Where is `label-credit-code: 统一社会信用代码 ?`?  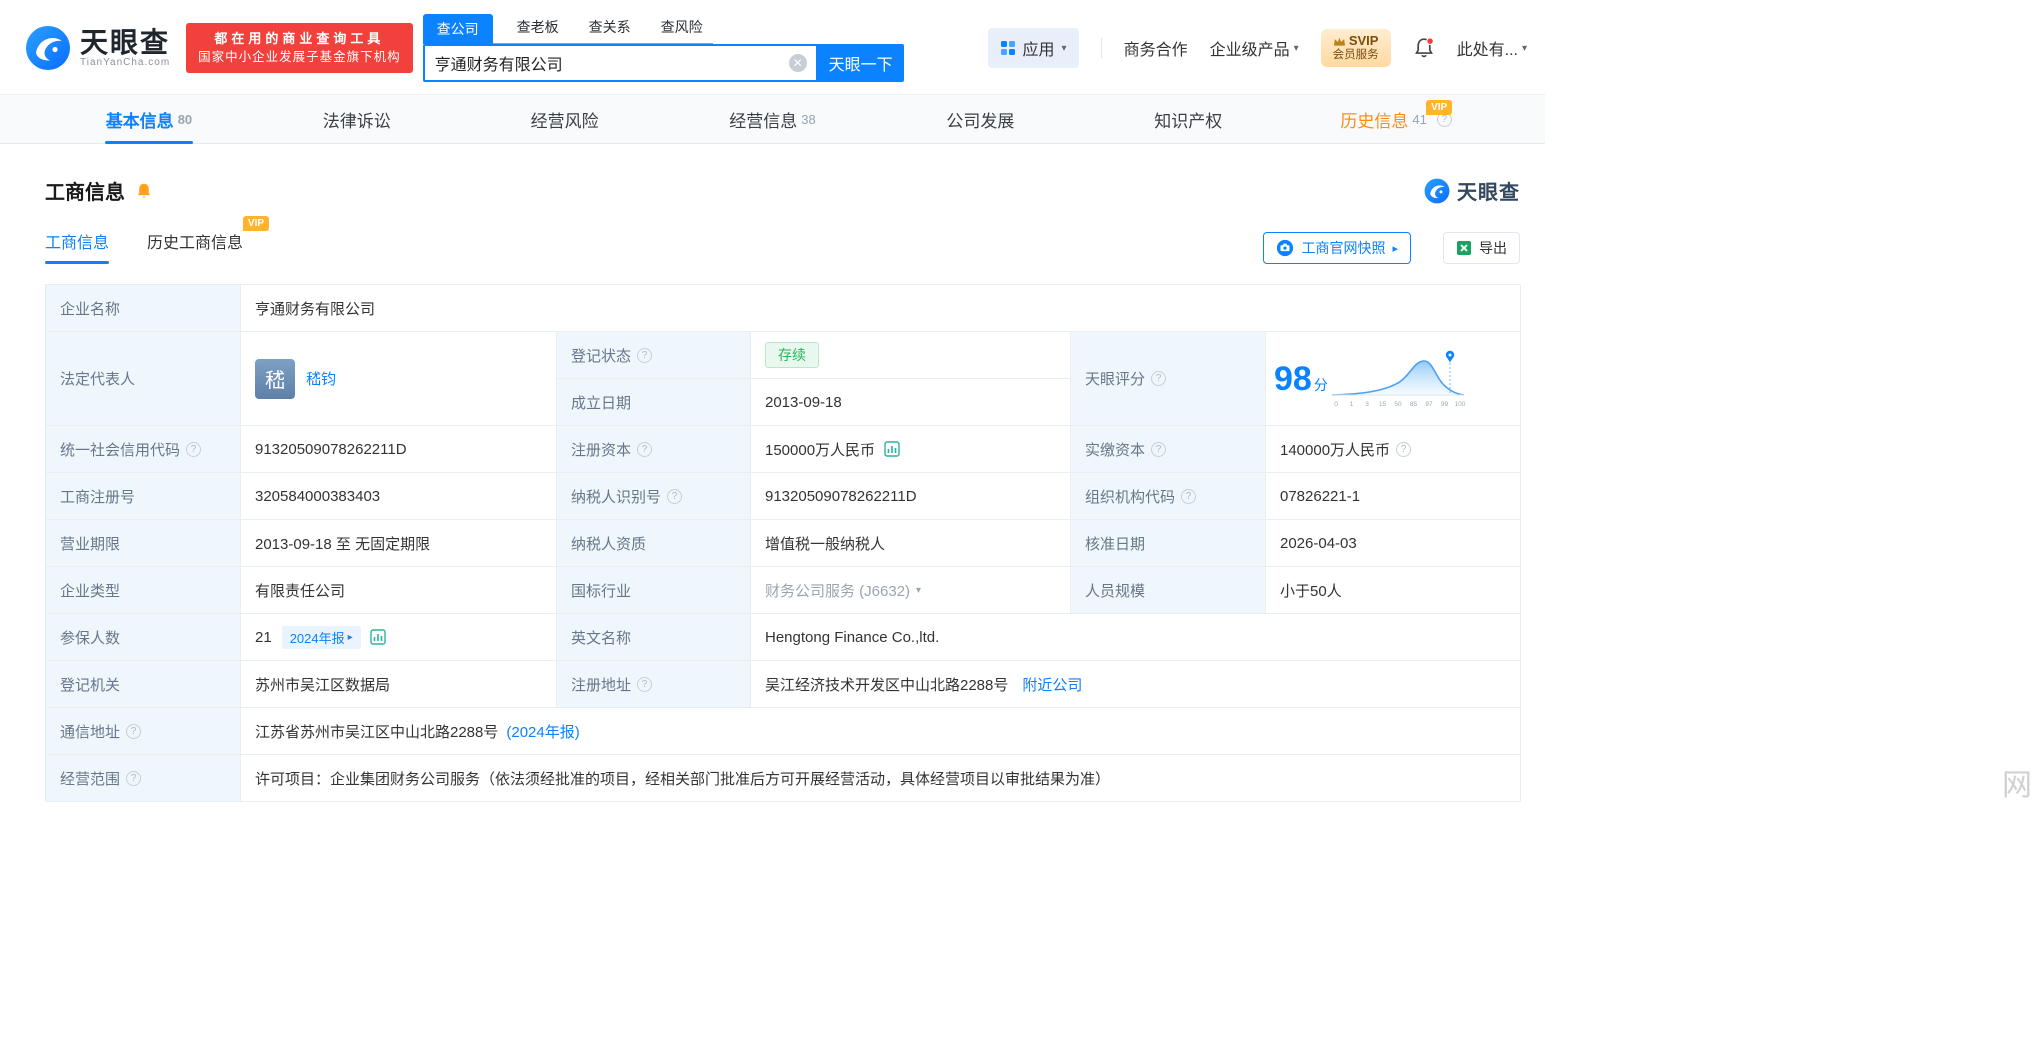
label-credit-code: 统一社会信用代码 ? is located at coordinates (143, 449).